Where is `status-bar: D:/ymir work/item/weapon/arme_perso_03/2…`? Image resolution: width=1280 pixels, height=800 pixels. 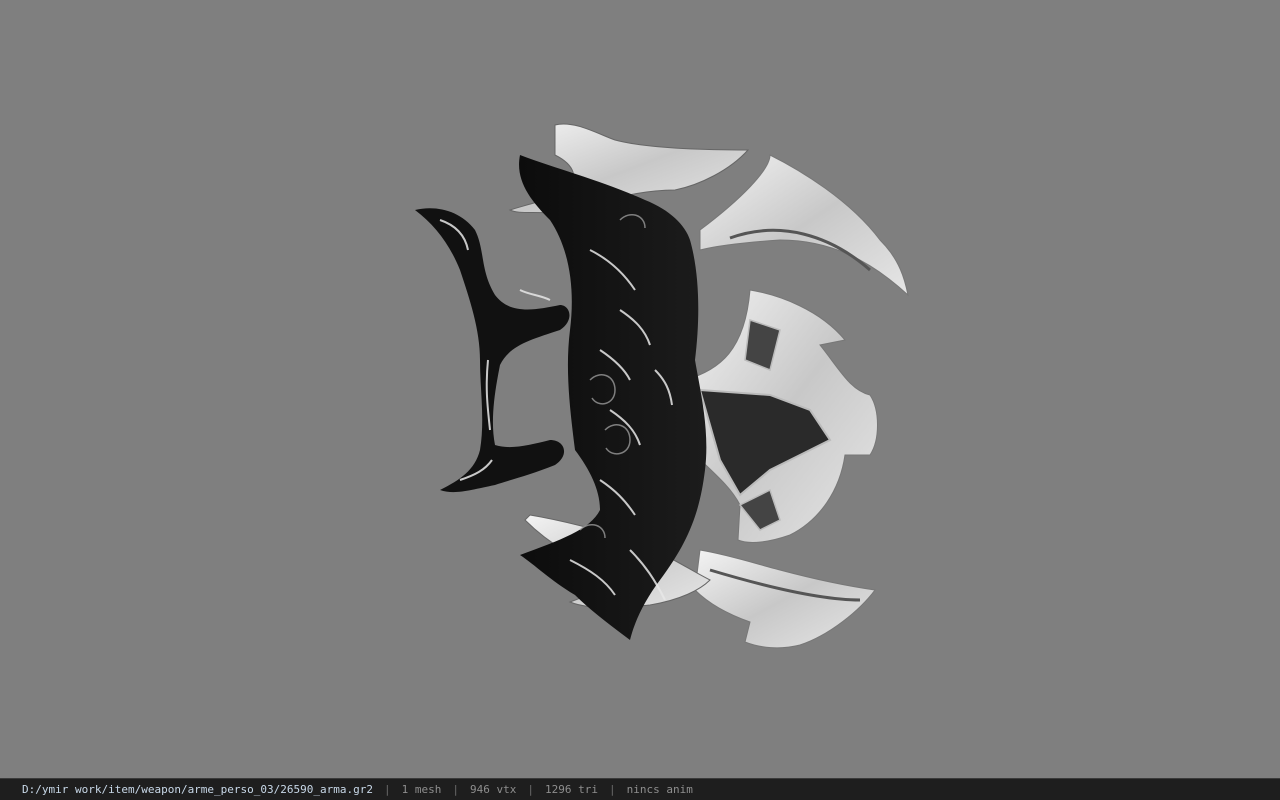 status-bar: D:/ymir work/item/weapon/arme_perso_03/2… is located at coordinates (640, 789).